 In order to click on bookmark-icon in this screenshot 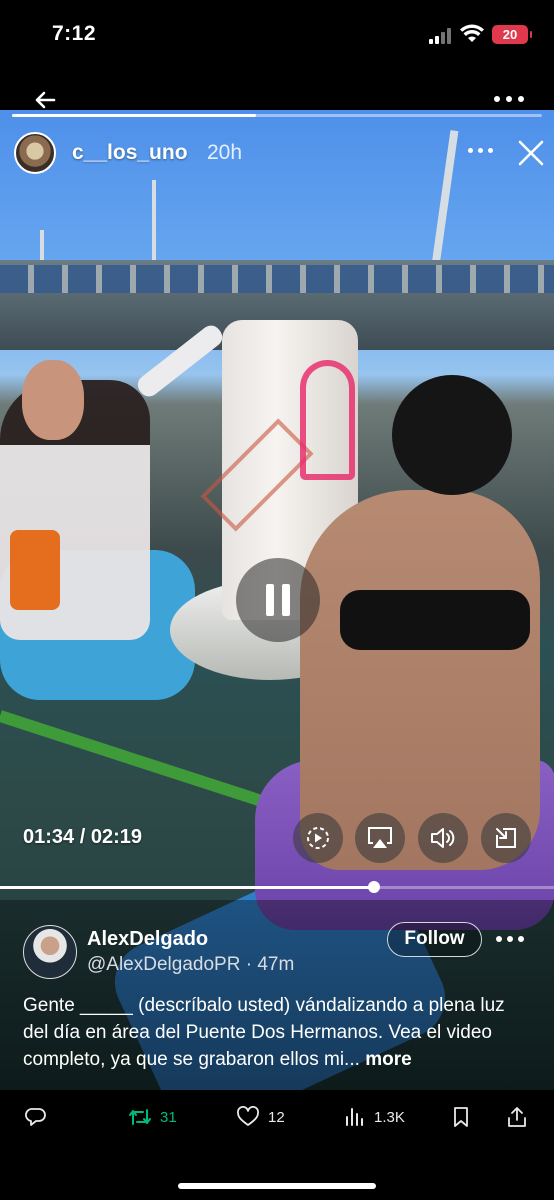, I will do `click(461, 1117)`.